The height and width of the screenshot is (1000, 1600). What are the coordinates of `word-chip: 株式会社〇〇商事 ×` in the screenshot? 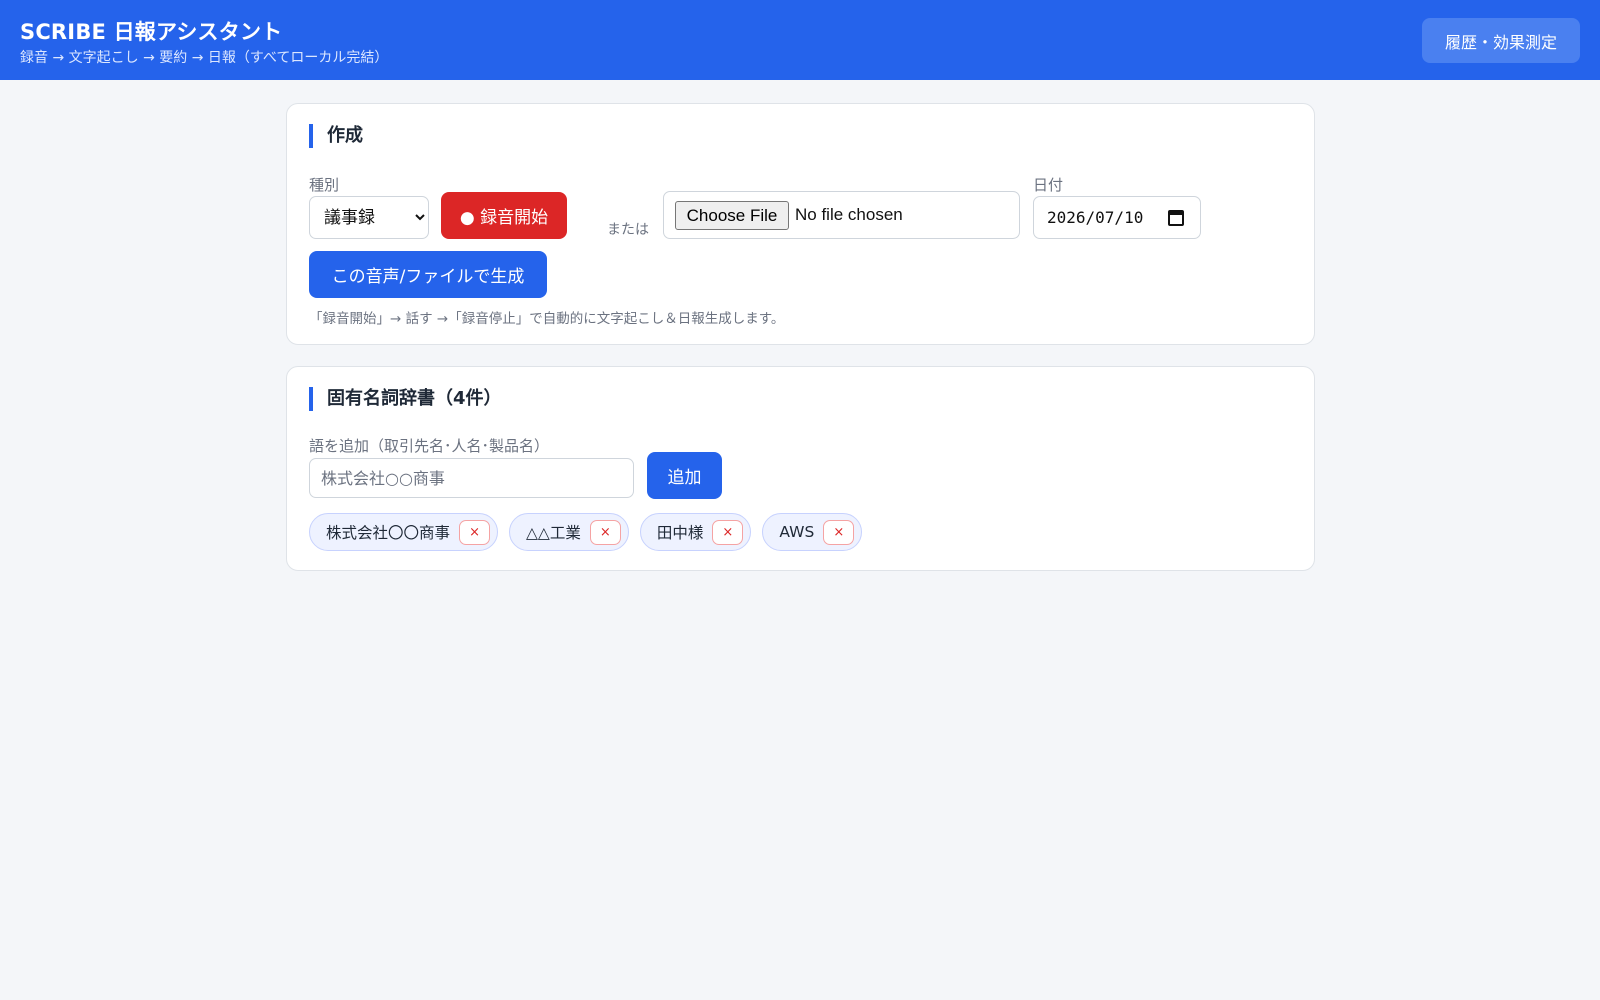 It's located at (404, 532).